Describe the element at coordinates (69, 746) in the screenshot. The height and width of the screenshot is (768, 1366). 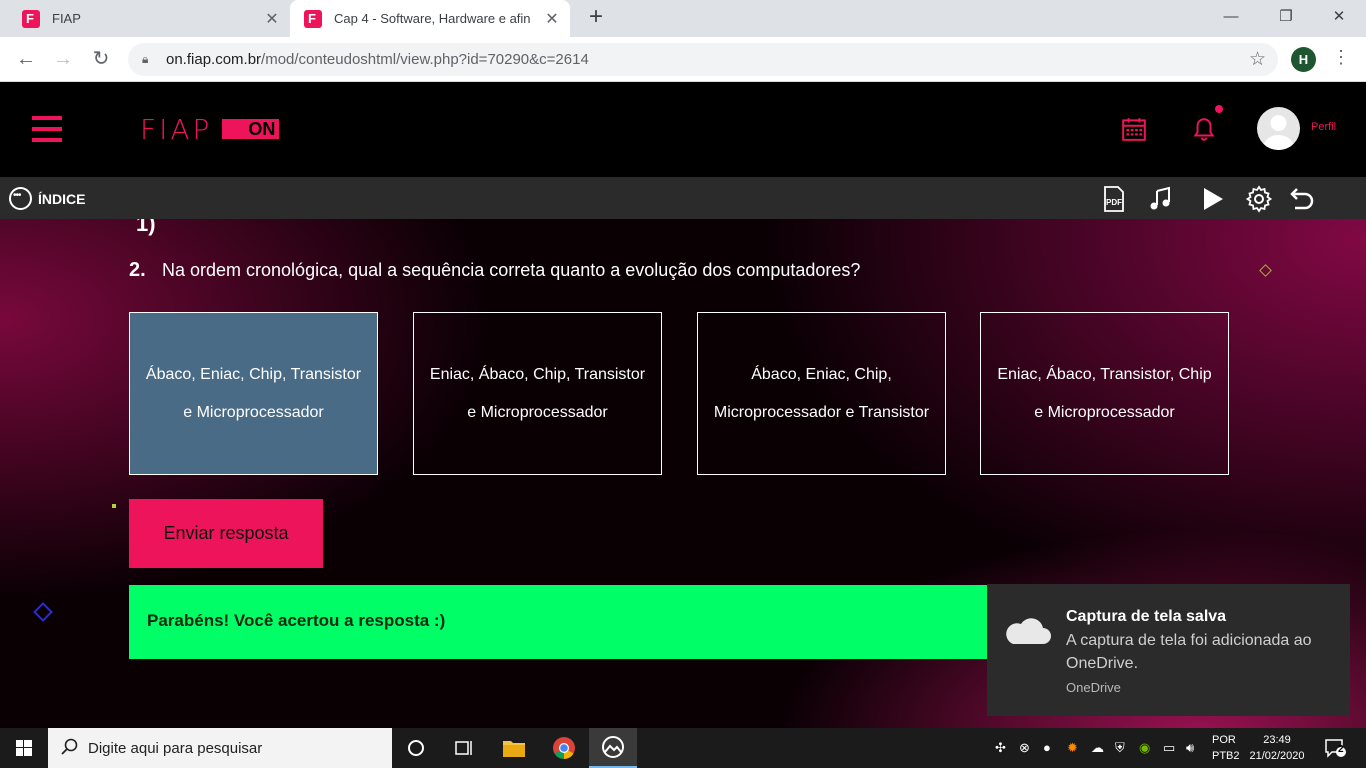
I see `search-icon` at that location.